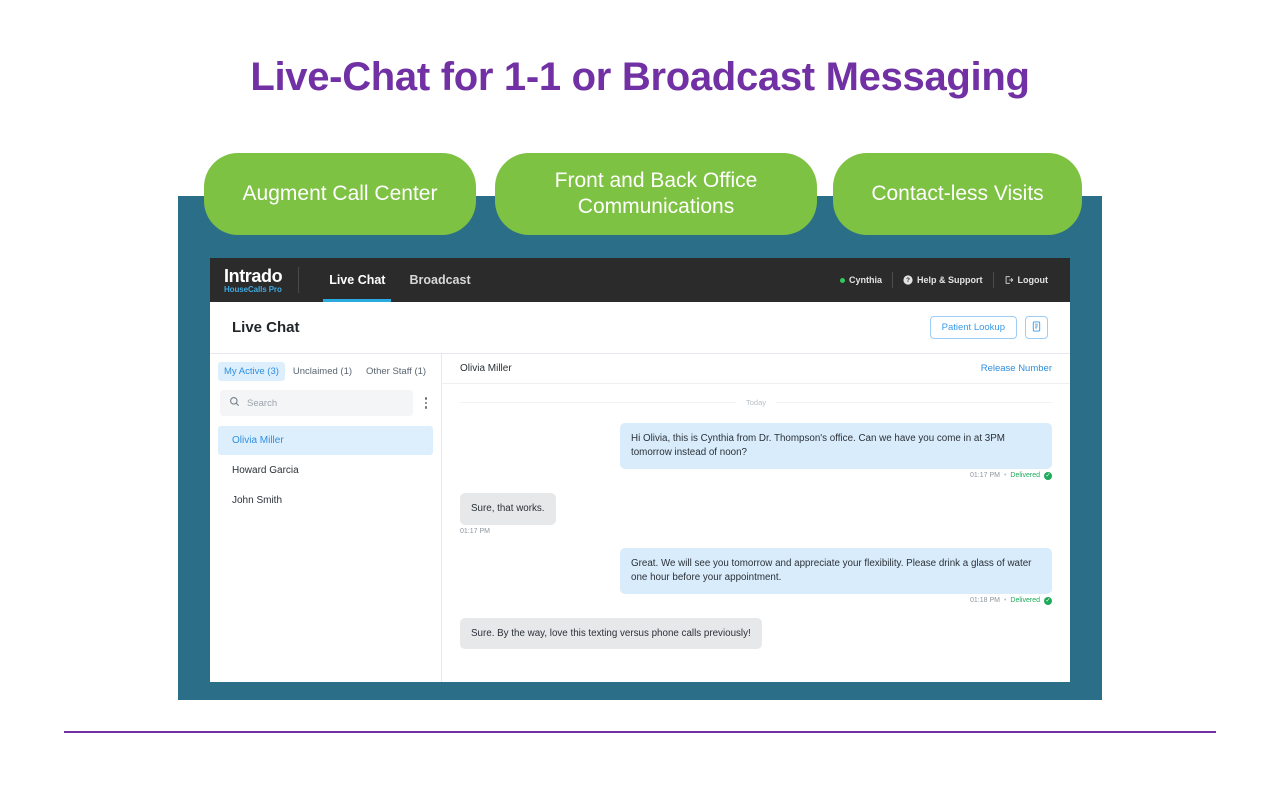  Describe the element at coordinates (396, 371) in the screenshot. I see `sidebar-tab-other-staff: Other Staff (1)` at that location.